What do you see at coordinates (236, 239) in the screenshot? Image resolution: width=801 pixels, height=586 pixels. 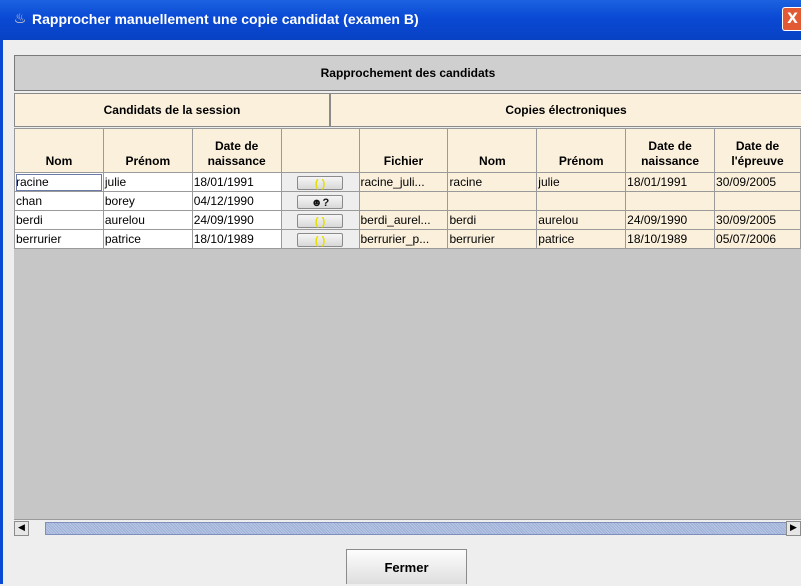 I see `cell-date-naissance: 18/10/1989` at bounding box center [236, 239].